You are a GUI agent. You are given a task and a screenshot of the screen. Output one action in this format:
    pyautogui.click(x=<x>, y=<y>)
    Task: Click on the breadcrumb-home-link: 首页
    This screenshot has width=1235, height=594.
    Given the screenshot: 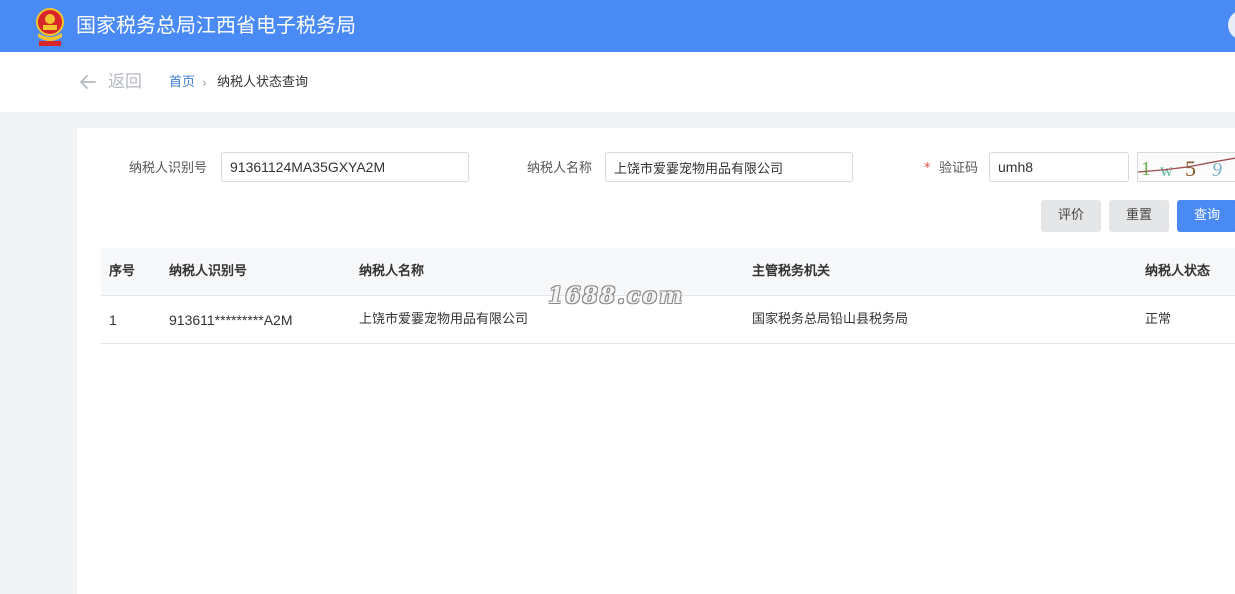 What is the action you would take?
    pyautogui.click(x=182, y=83)
    